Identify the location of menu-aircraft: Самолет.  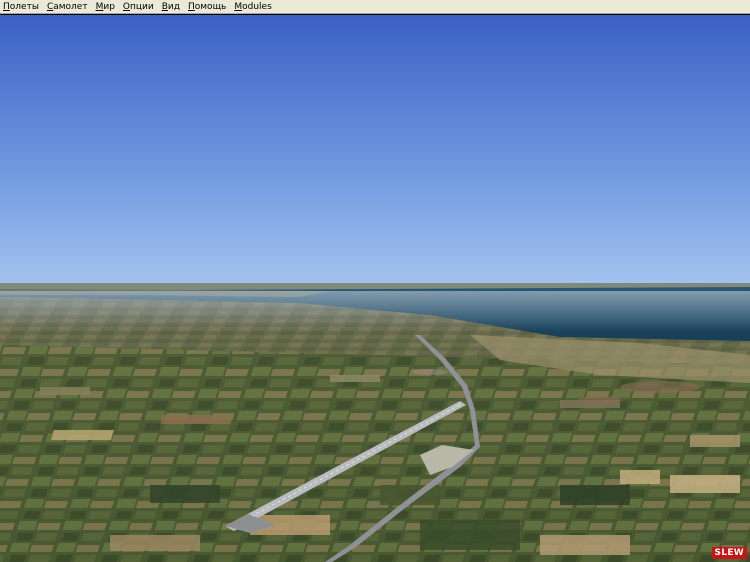
(67, 7).